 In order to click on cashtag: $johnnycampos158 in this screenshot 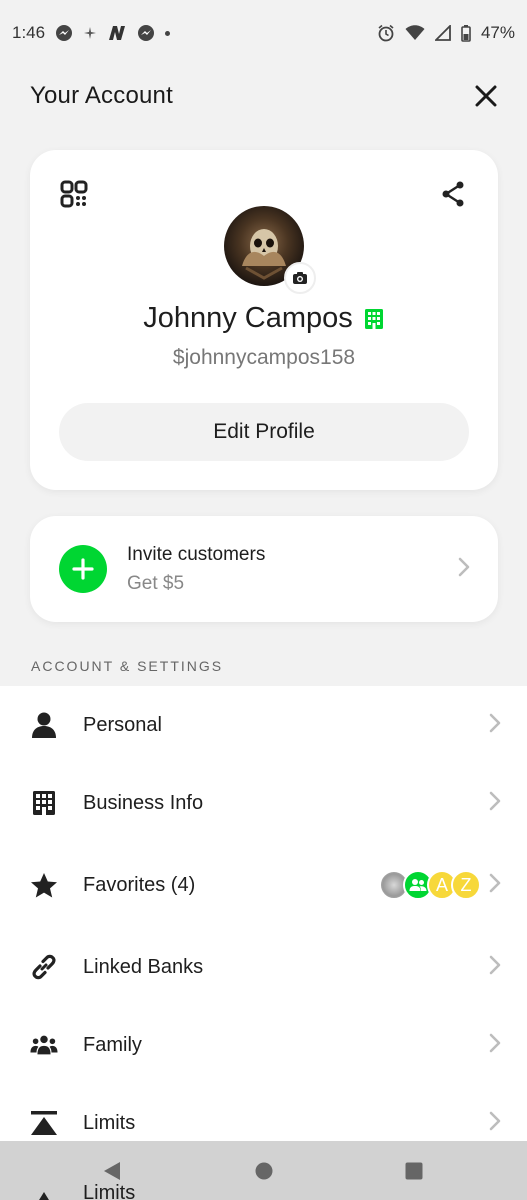, I will do `click(264, 357)`.